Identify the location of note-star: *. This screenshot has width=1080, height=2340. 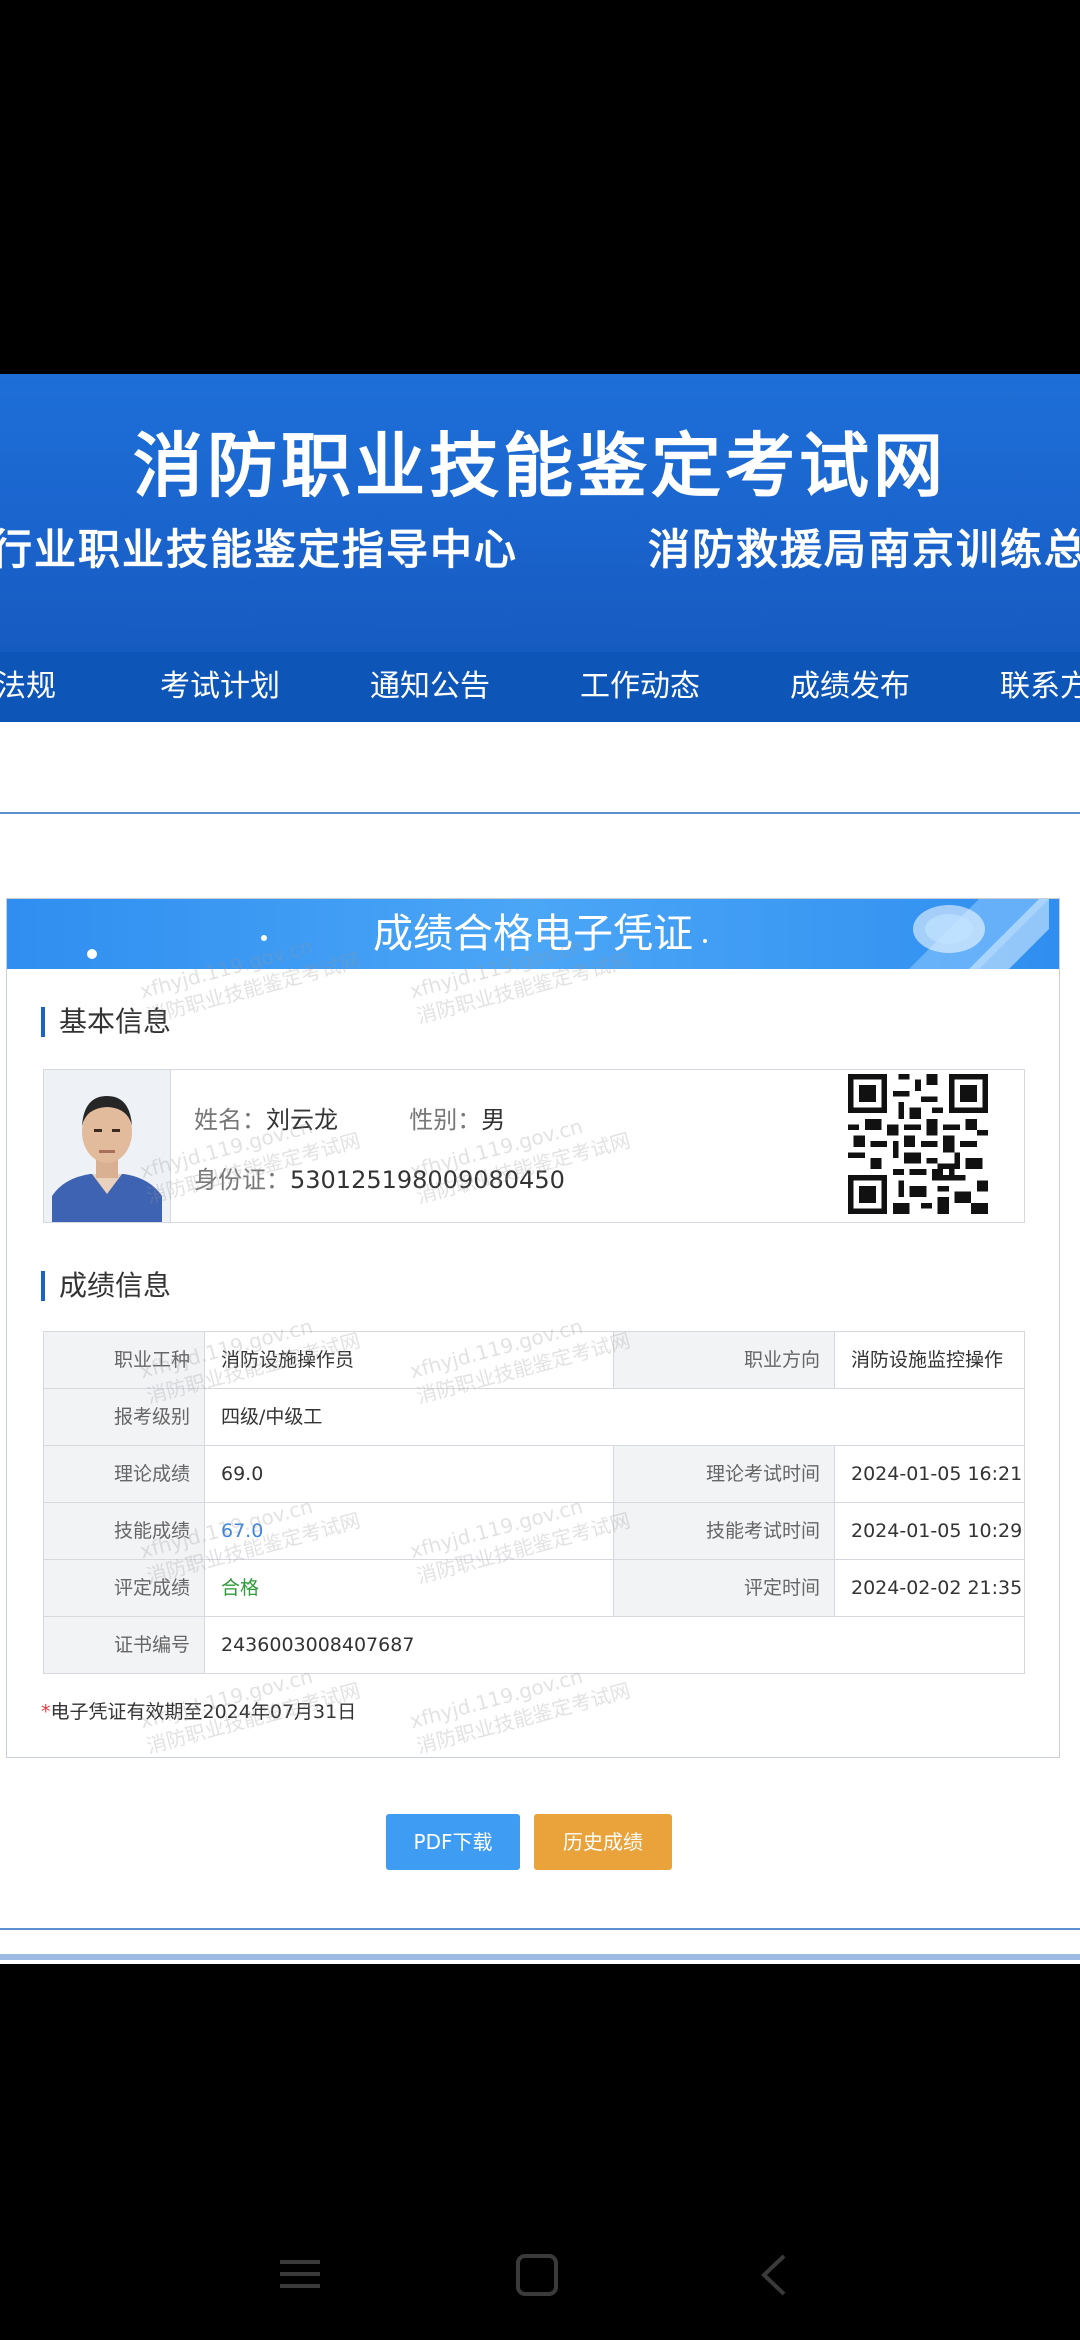
(46, 1712).